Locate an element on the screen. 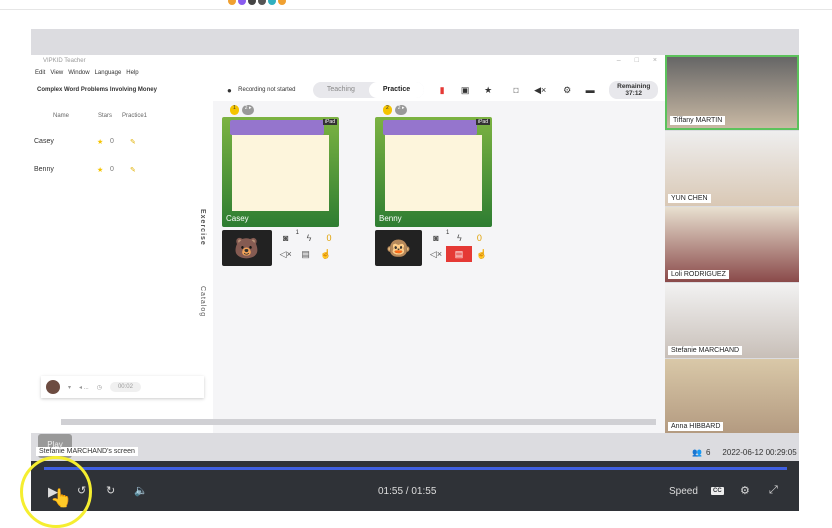 Image resolution: width=832 pixels, height=528 pixels. window-controls: – □ × is located at coordinates (637, 60).